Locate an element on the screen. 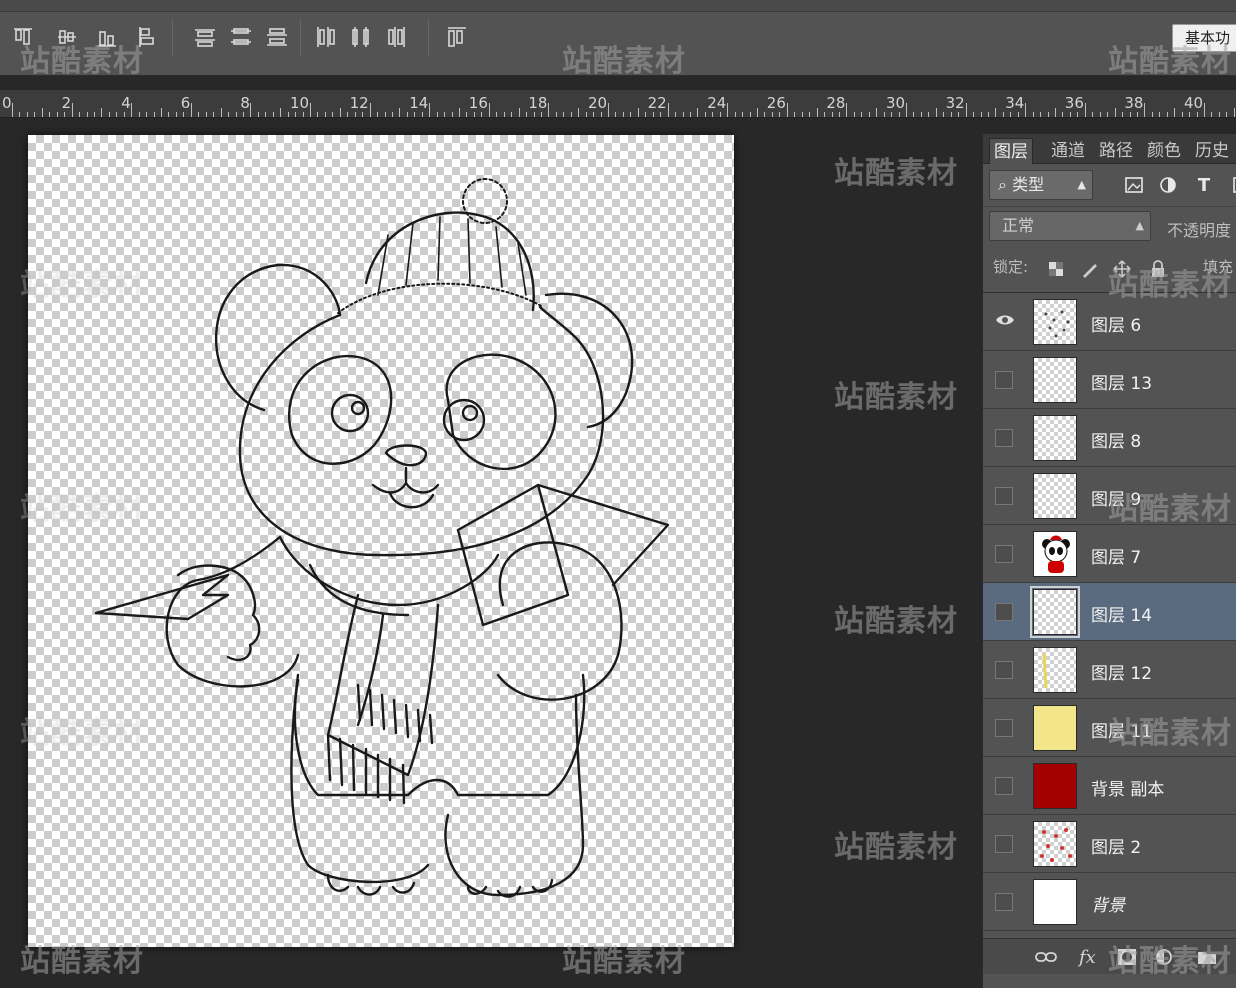 The image size is (1236, 988). filter-kind-select: ⌕ 类型 ▲ is located at coordinates (1041, 185).